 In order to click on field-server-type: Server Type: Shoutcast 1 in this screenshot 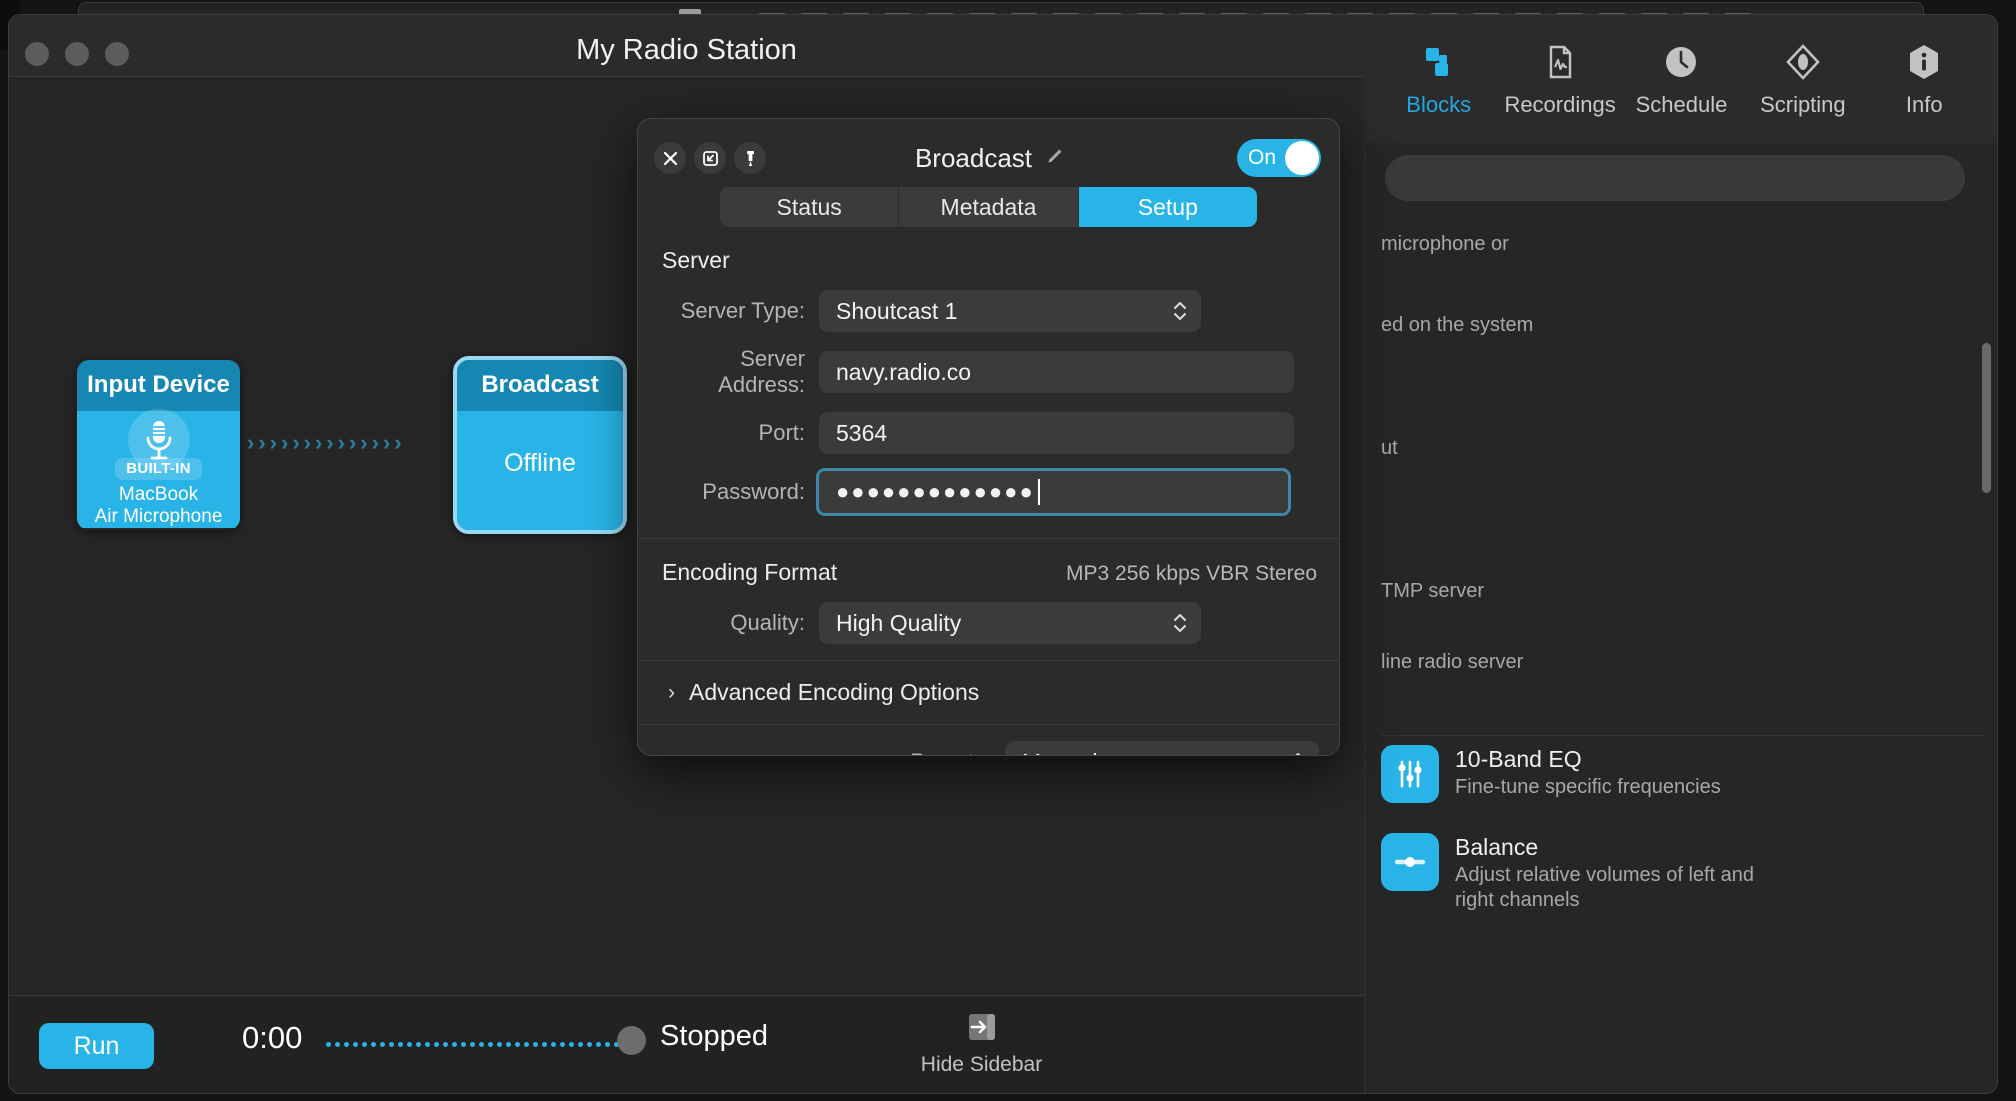, I will do `click(989, 311)`.